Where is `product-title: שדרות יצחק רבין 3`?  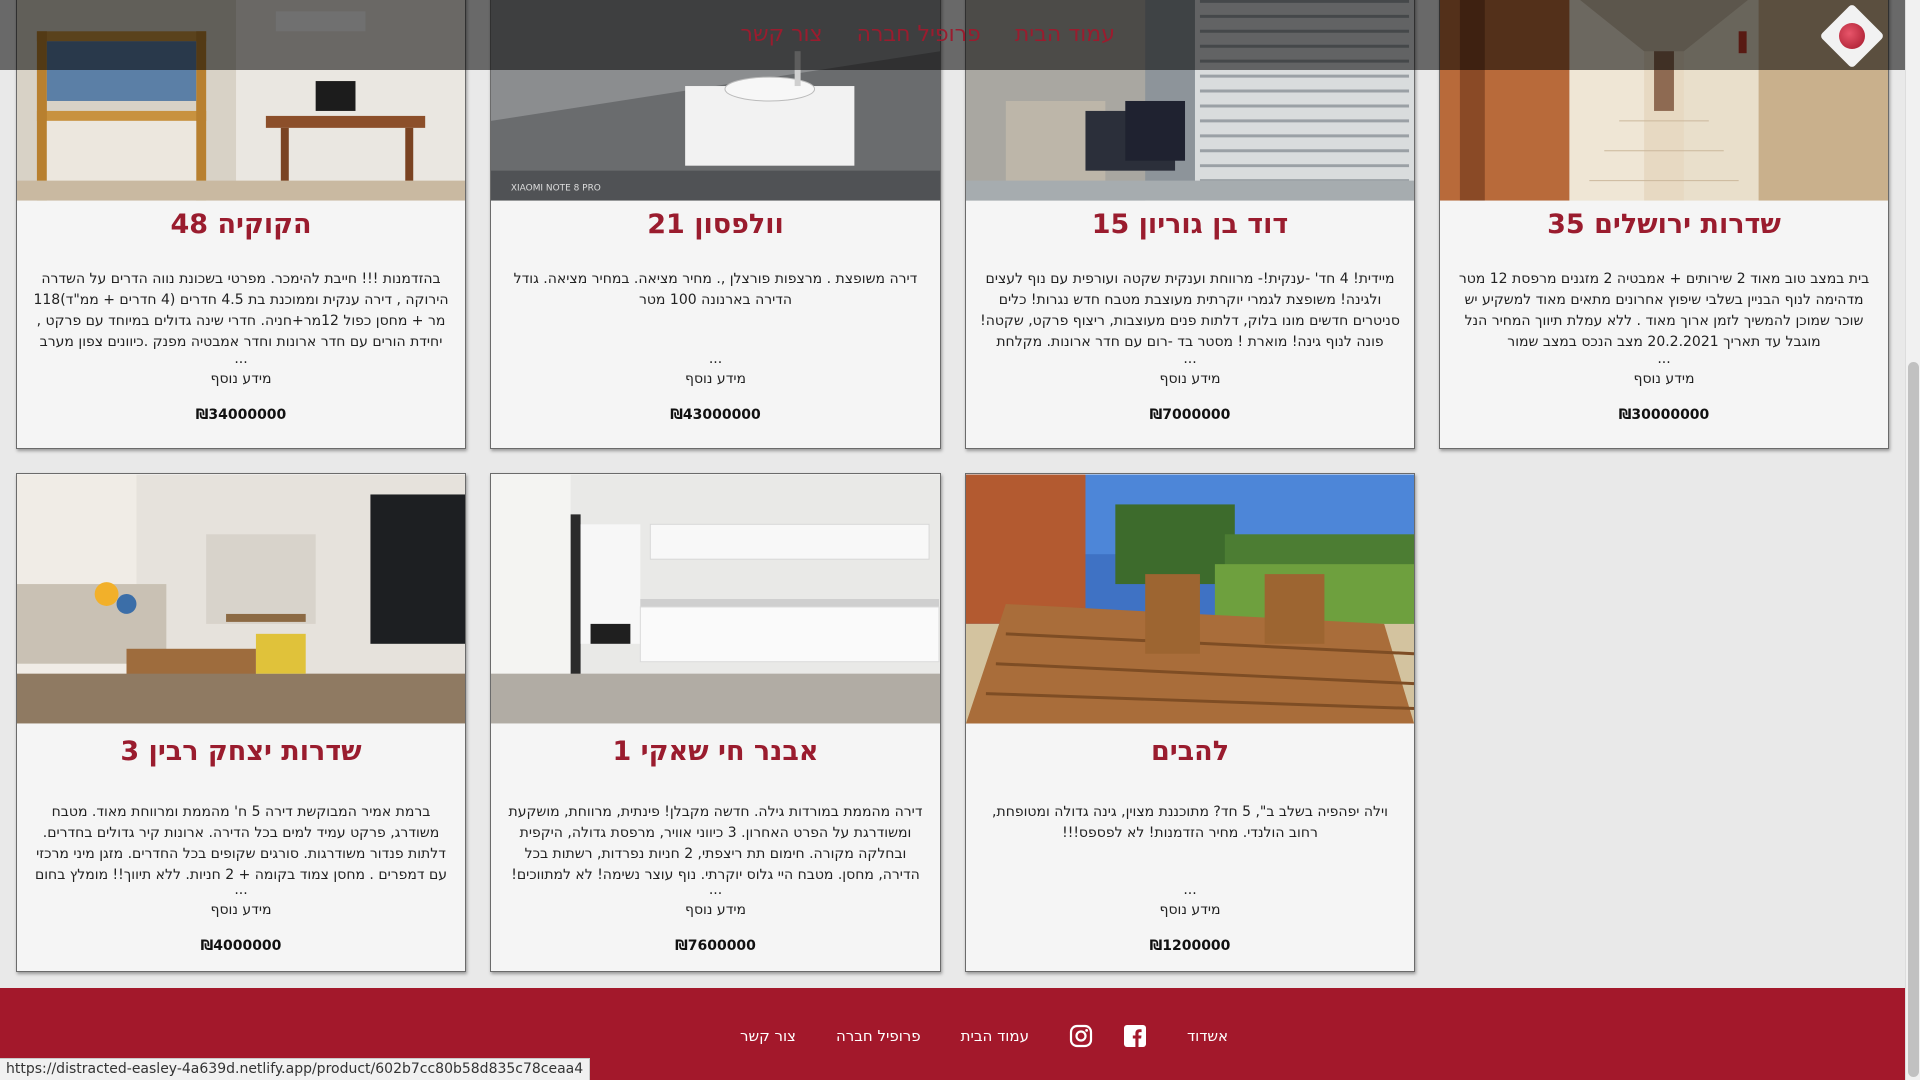
product-title: שדרות יצחק רבין 3 is located at coordinates (241, 751).